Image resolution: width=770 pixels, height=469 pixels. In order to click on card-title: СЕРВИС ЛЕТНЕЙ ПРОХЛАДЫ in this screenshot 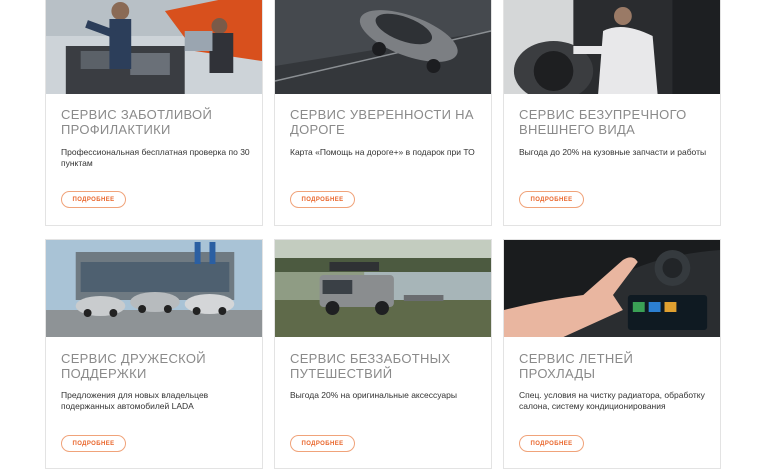, I will do `click(576, 366)`.